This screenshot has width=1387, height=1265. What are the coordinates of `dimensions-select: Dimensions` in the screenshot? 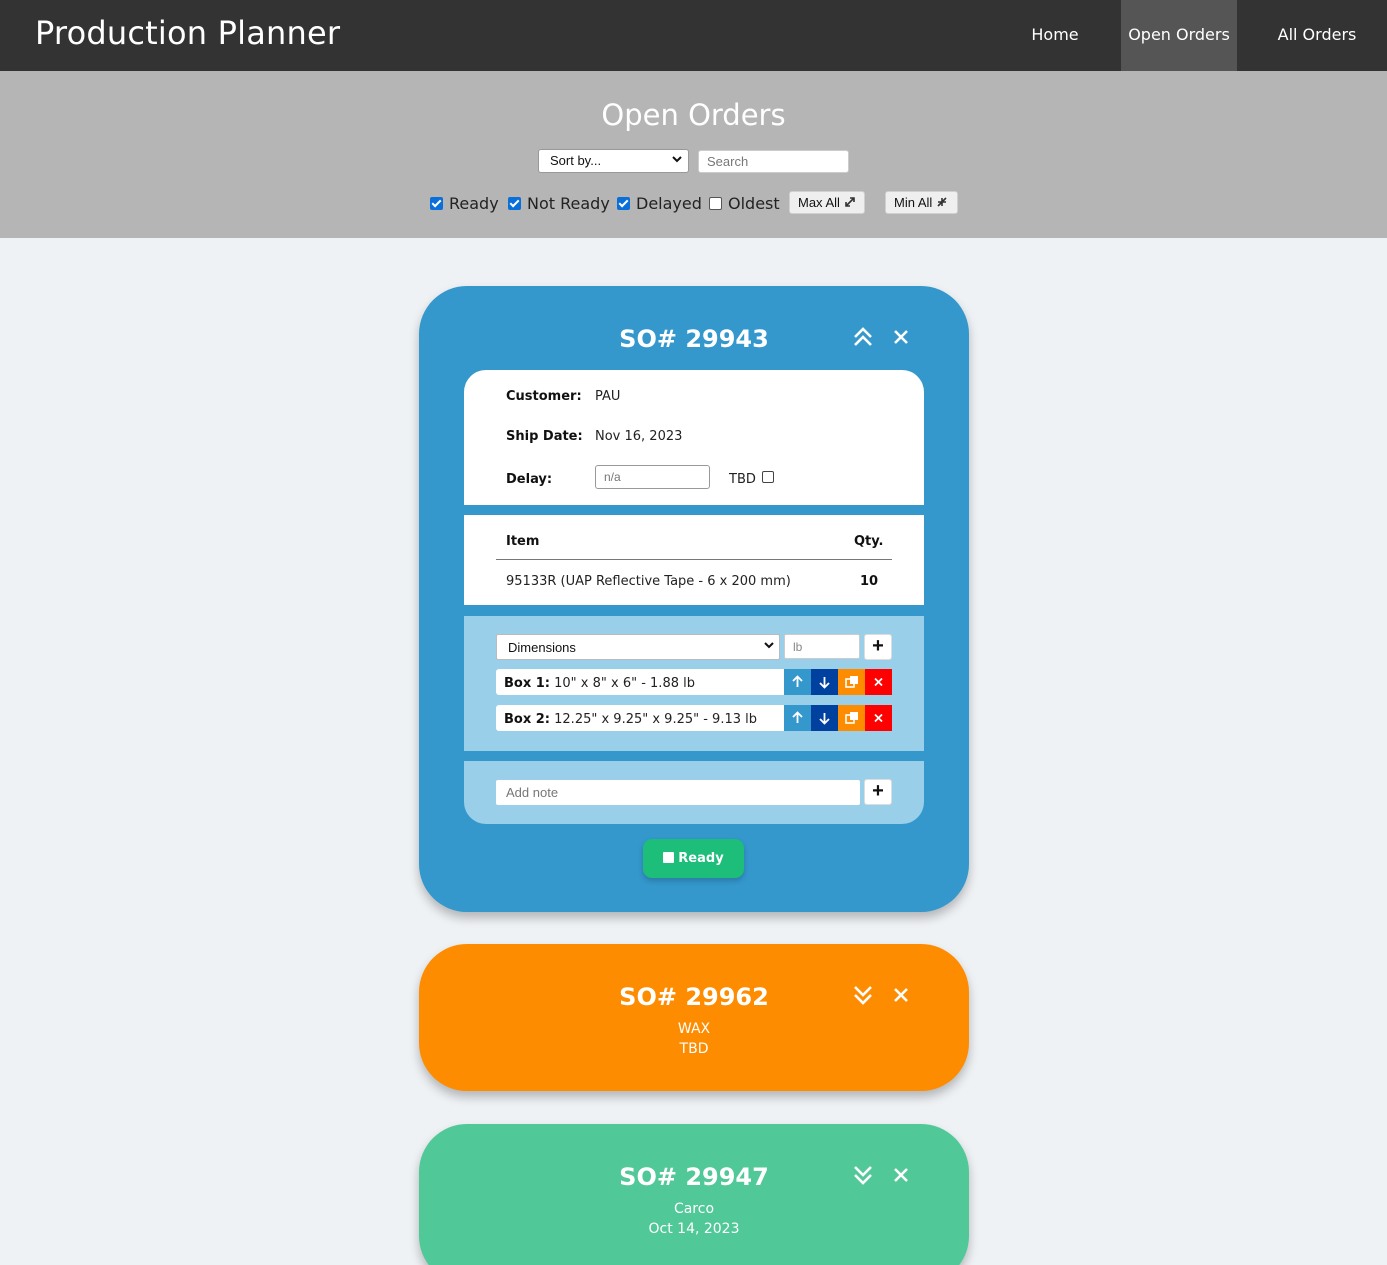 It's located at (638, 647).